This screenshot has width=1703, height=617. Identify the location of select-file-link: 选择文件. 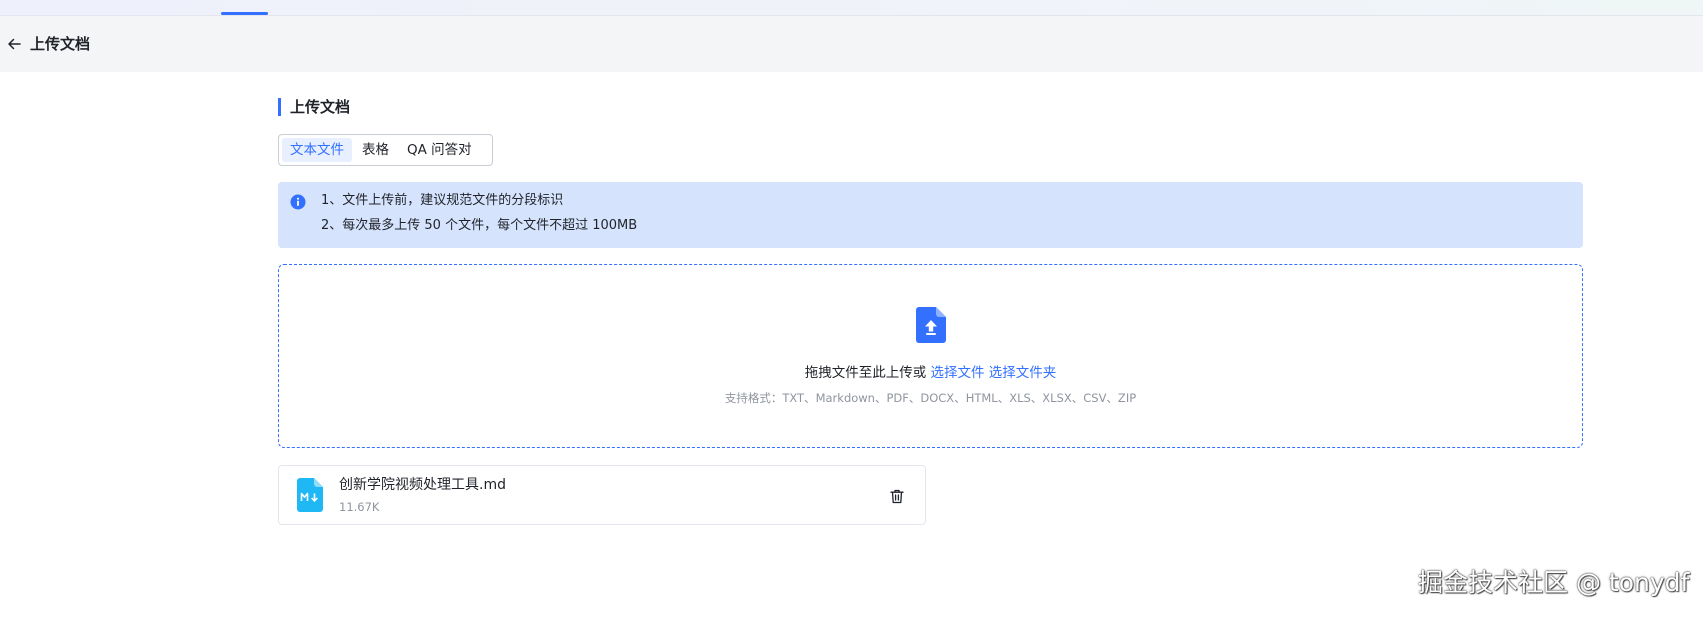
(958, 373).